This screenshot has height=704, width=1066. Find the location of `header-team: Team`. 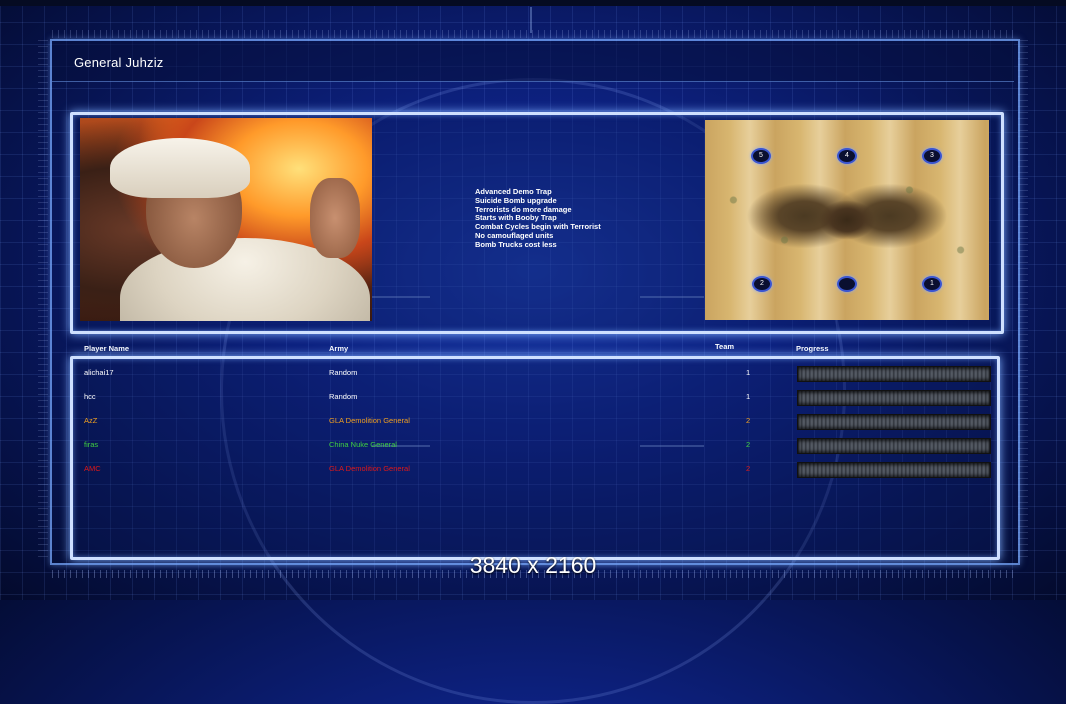

header-team: Team is located at coordinates (725, 346).